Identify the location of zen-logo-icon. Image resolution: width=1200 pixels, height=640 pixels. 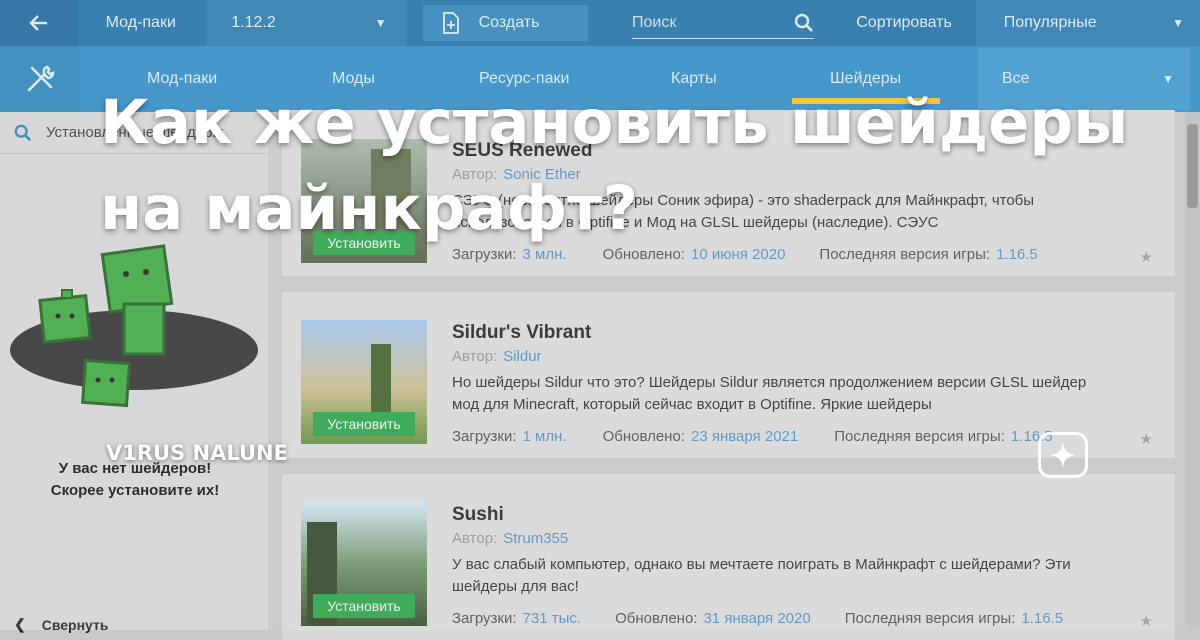
(1063, 455).